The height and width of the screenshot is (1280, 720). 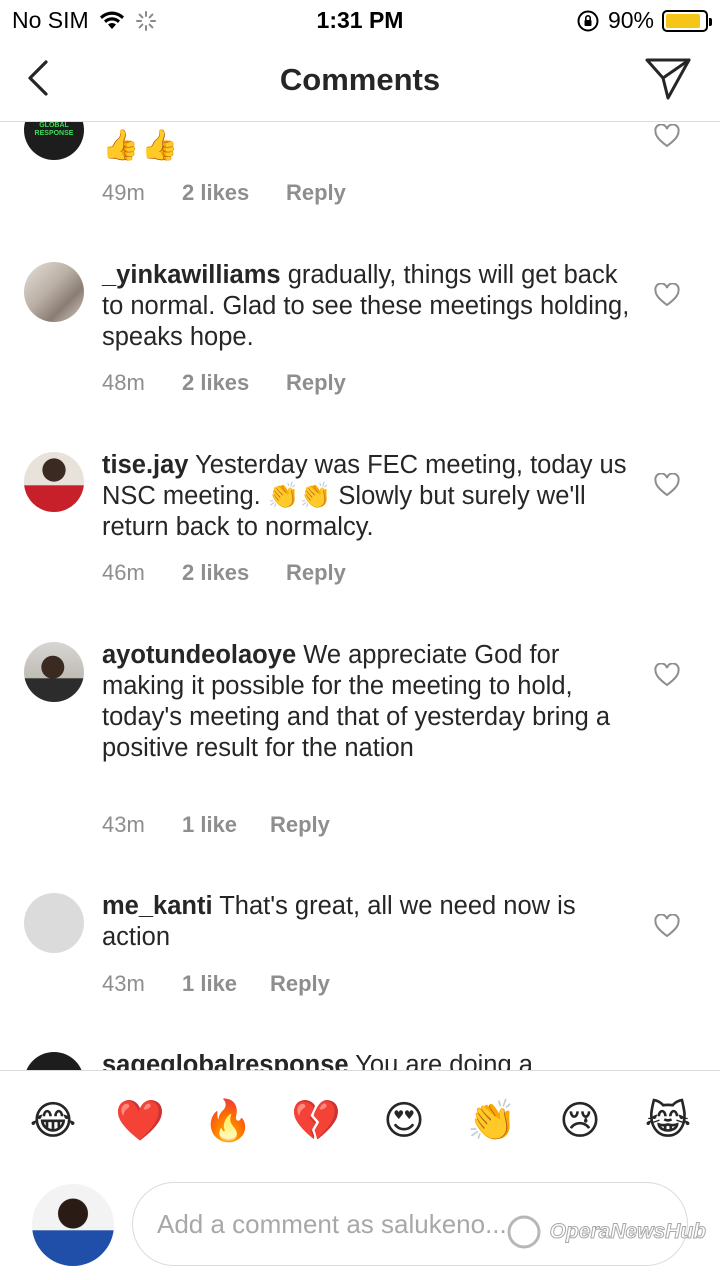 What do you see at coordinates (123, 382) in the screenshot?
I see `comment-time: 48m` at bounding box center [123, 382].